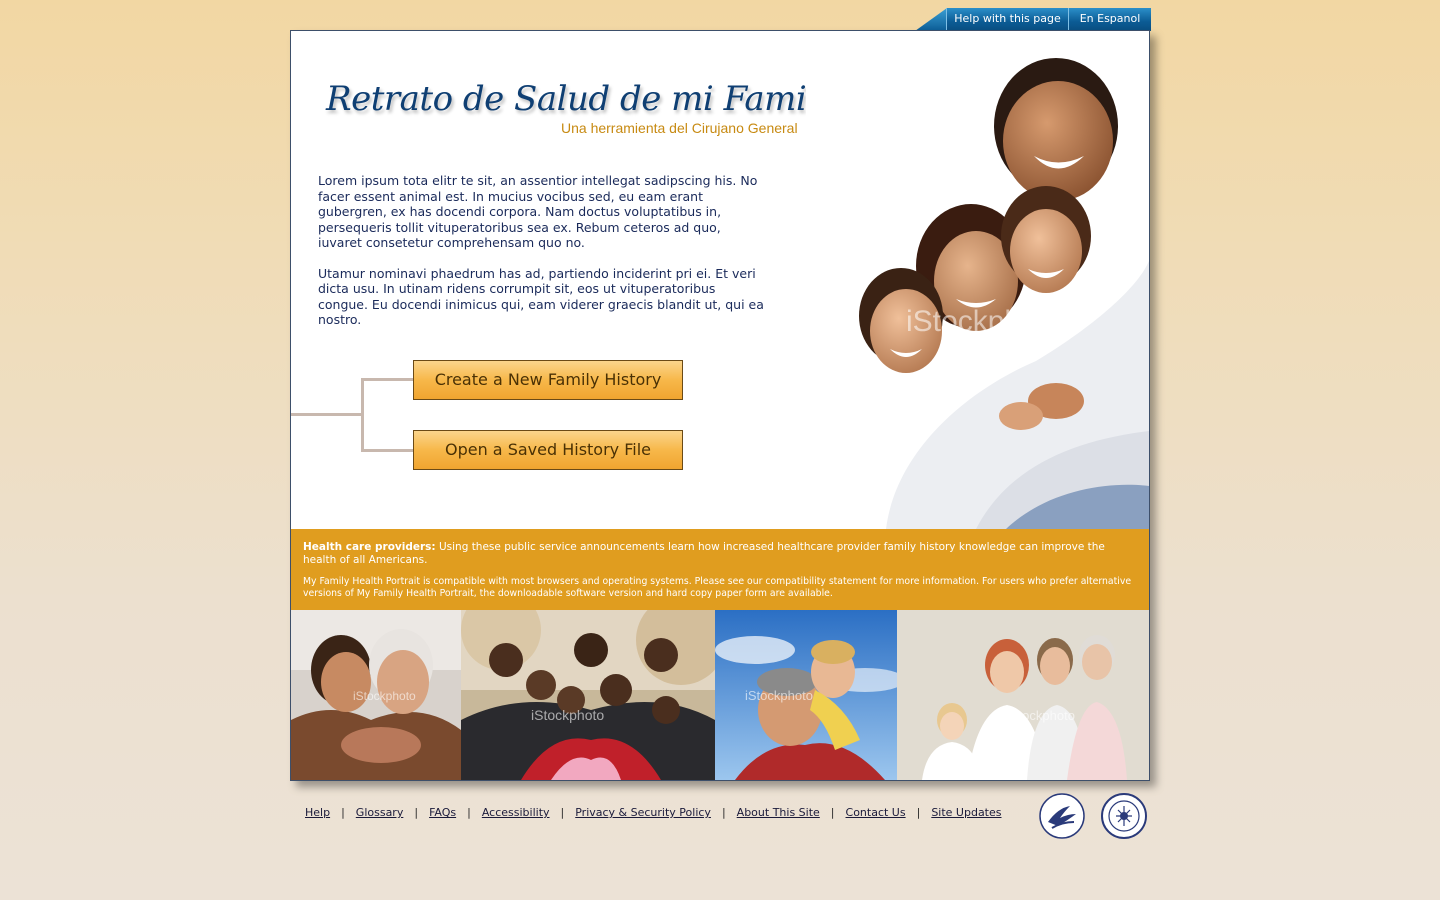 This screenshot has width=1440, height=900. What do you see at coordinates (548, 380) in the screenshot?
I see `create-family-history-button: Create a New Family History` at bounding box center [548, 380].